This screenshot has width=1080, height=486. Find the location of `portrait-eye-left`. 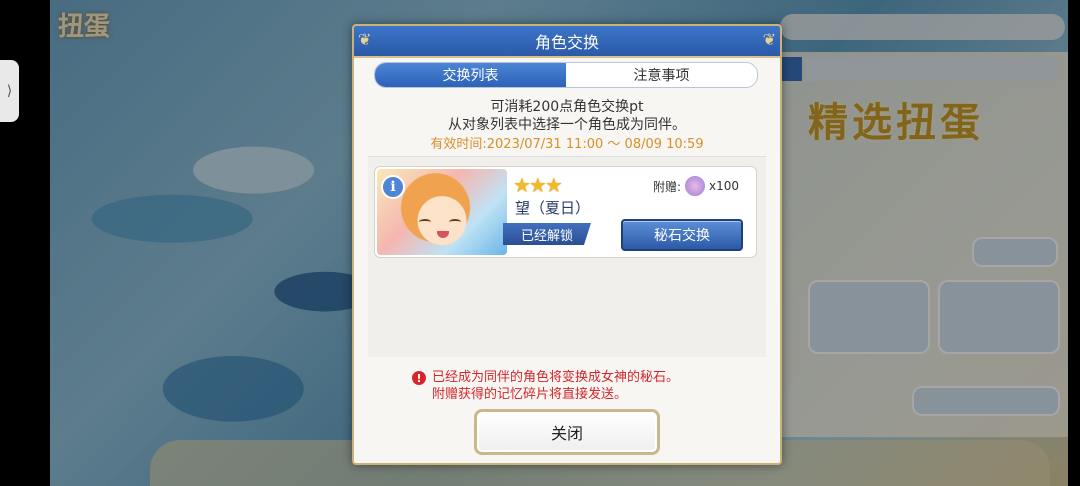

portrait-eye-left is located at coordinates (425, 222).